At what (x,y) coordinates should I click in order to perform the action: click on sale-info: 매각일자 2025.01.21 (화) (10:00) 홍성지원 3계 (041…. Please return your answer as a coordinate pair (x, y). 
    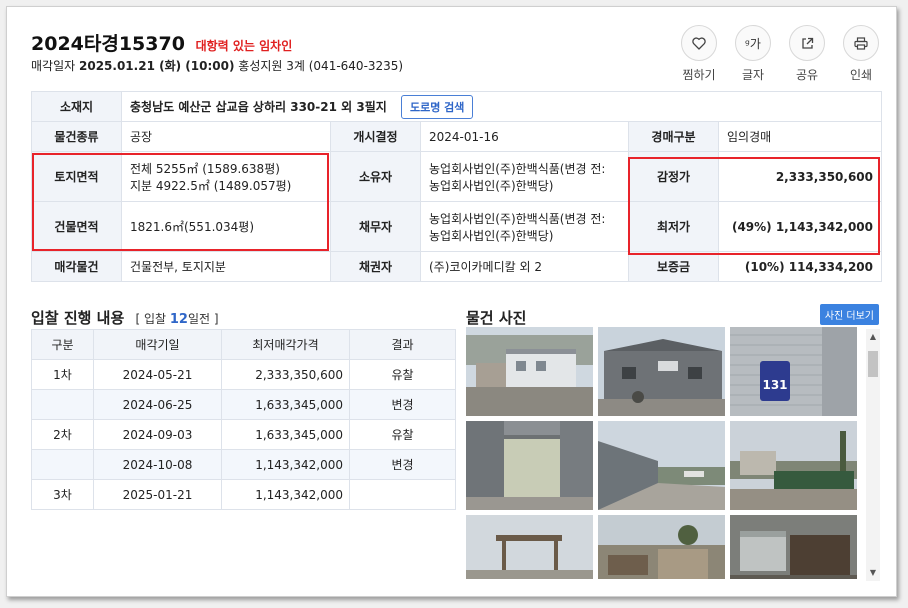
    Looking at the image, I should click on (217, 65).